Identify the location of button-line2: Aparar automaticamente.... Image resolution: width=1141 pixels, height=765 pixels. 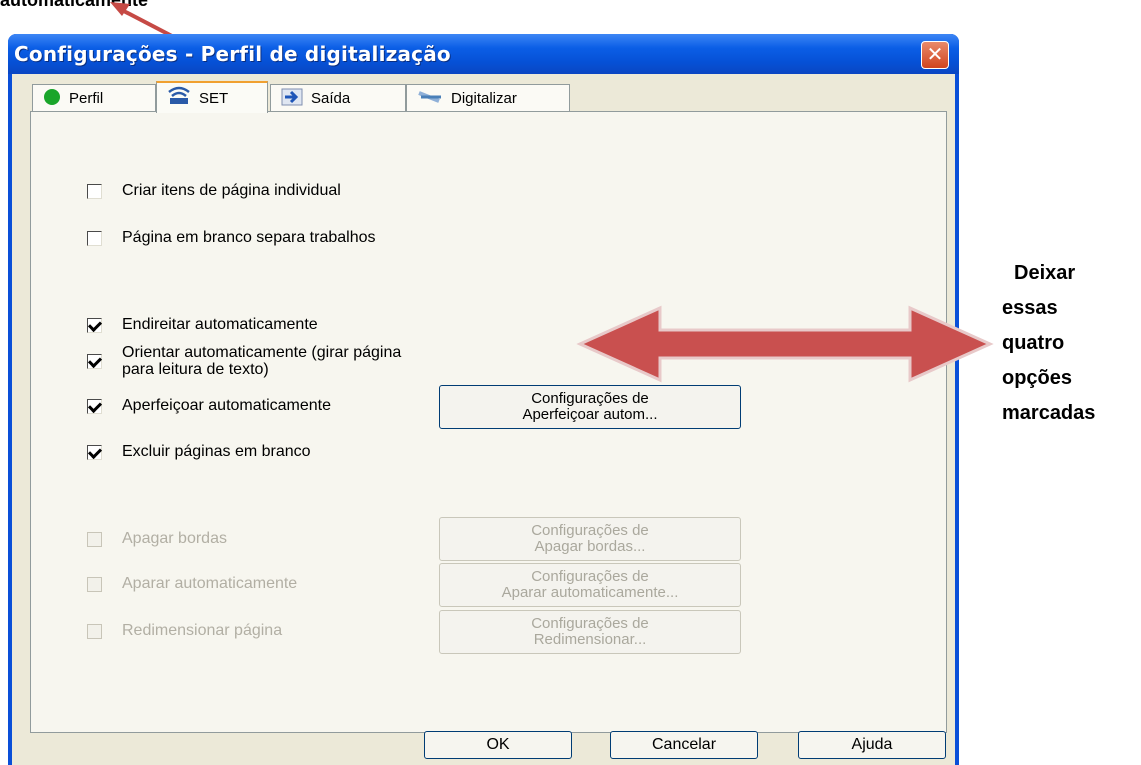
(590, 592).